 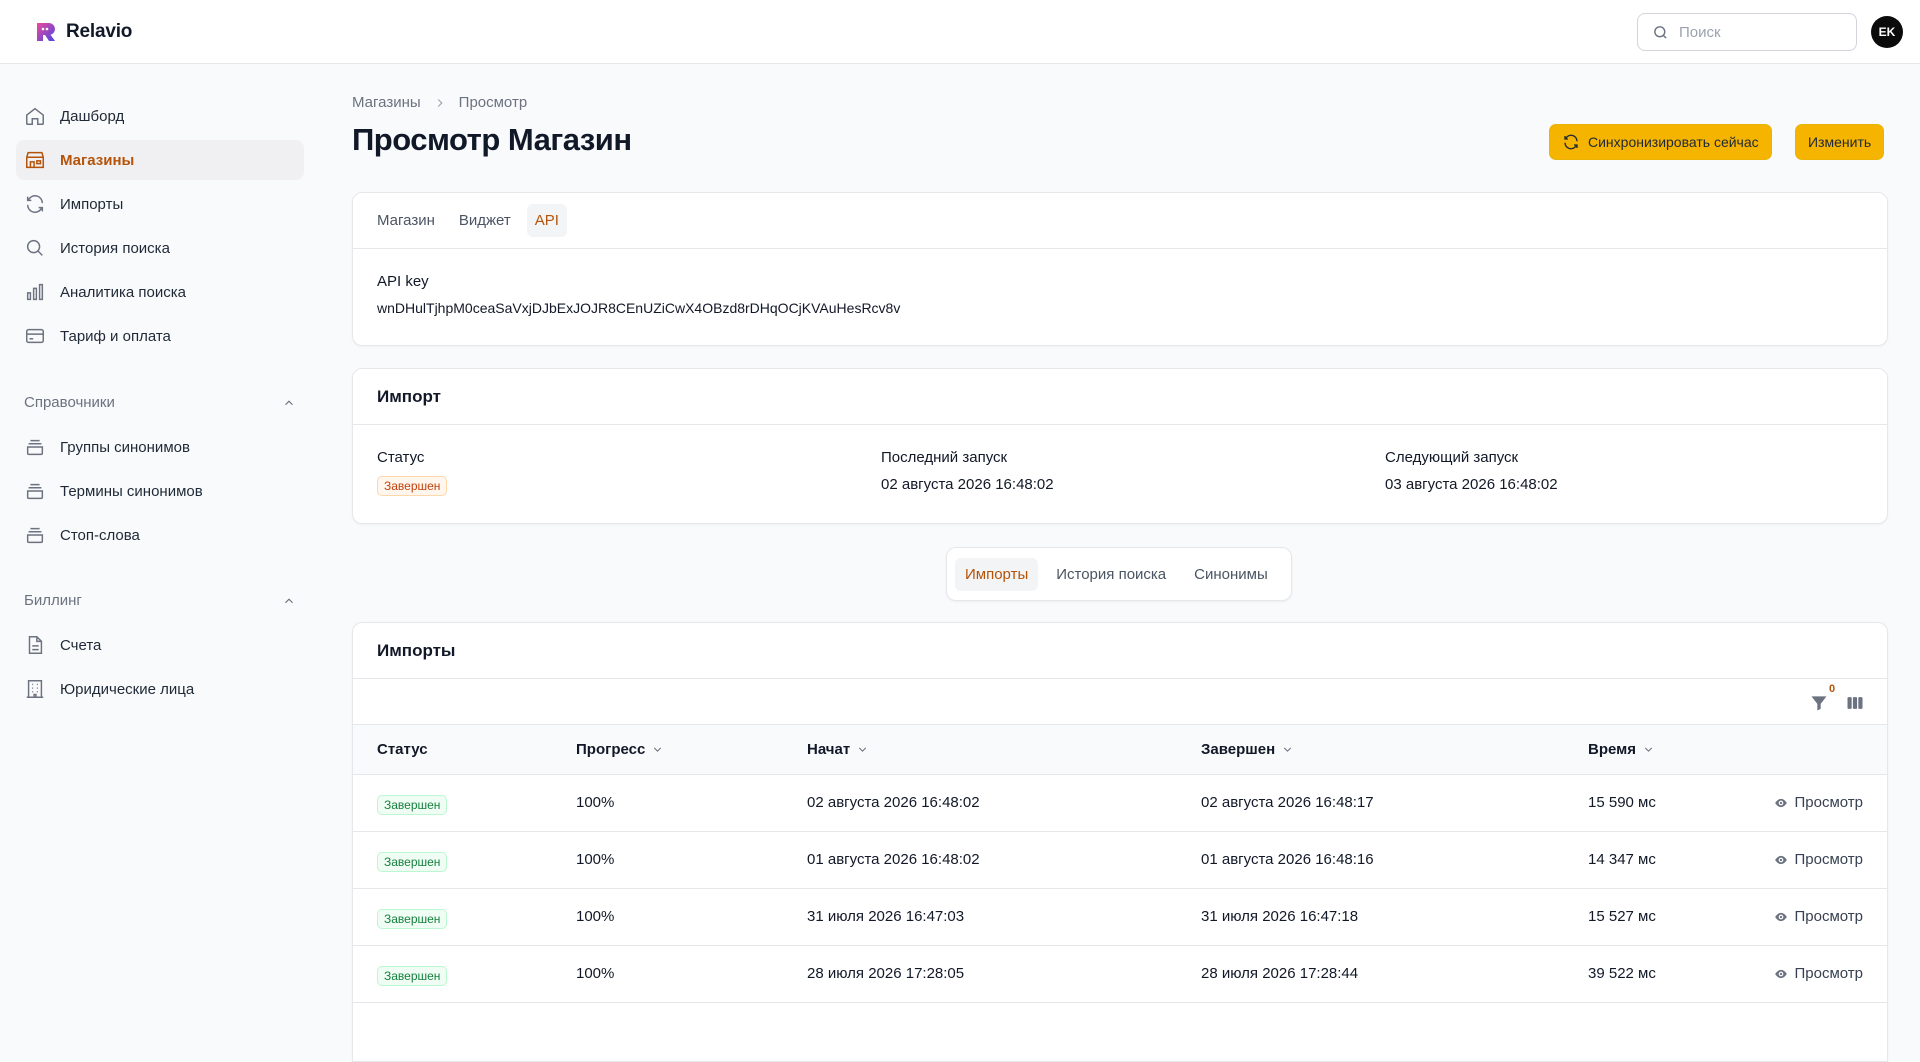 I want to click on sidebar-item-label: Аналитика поиска, so click(x=123, y=292).